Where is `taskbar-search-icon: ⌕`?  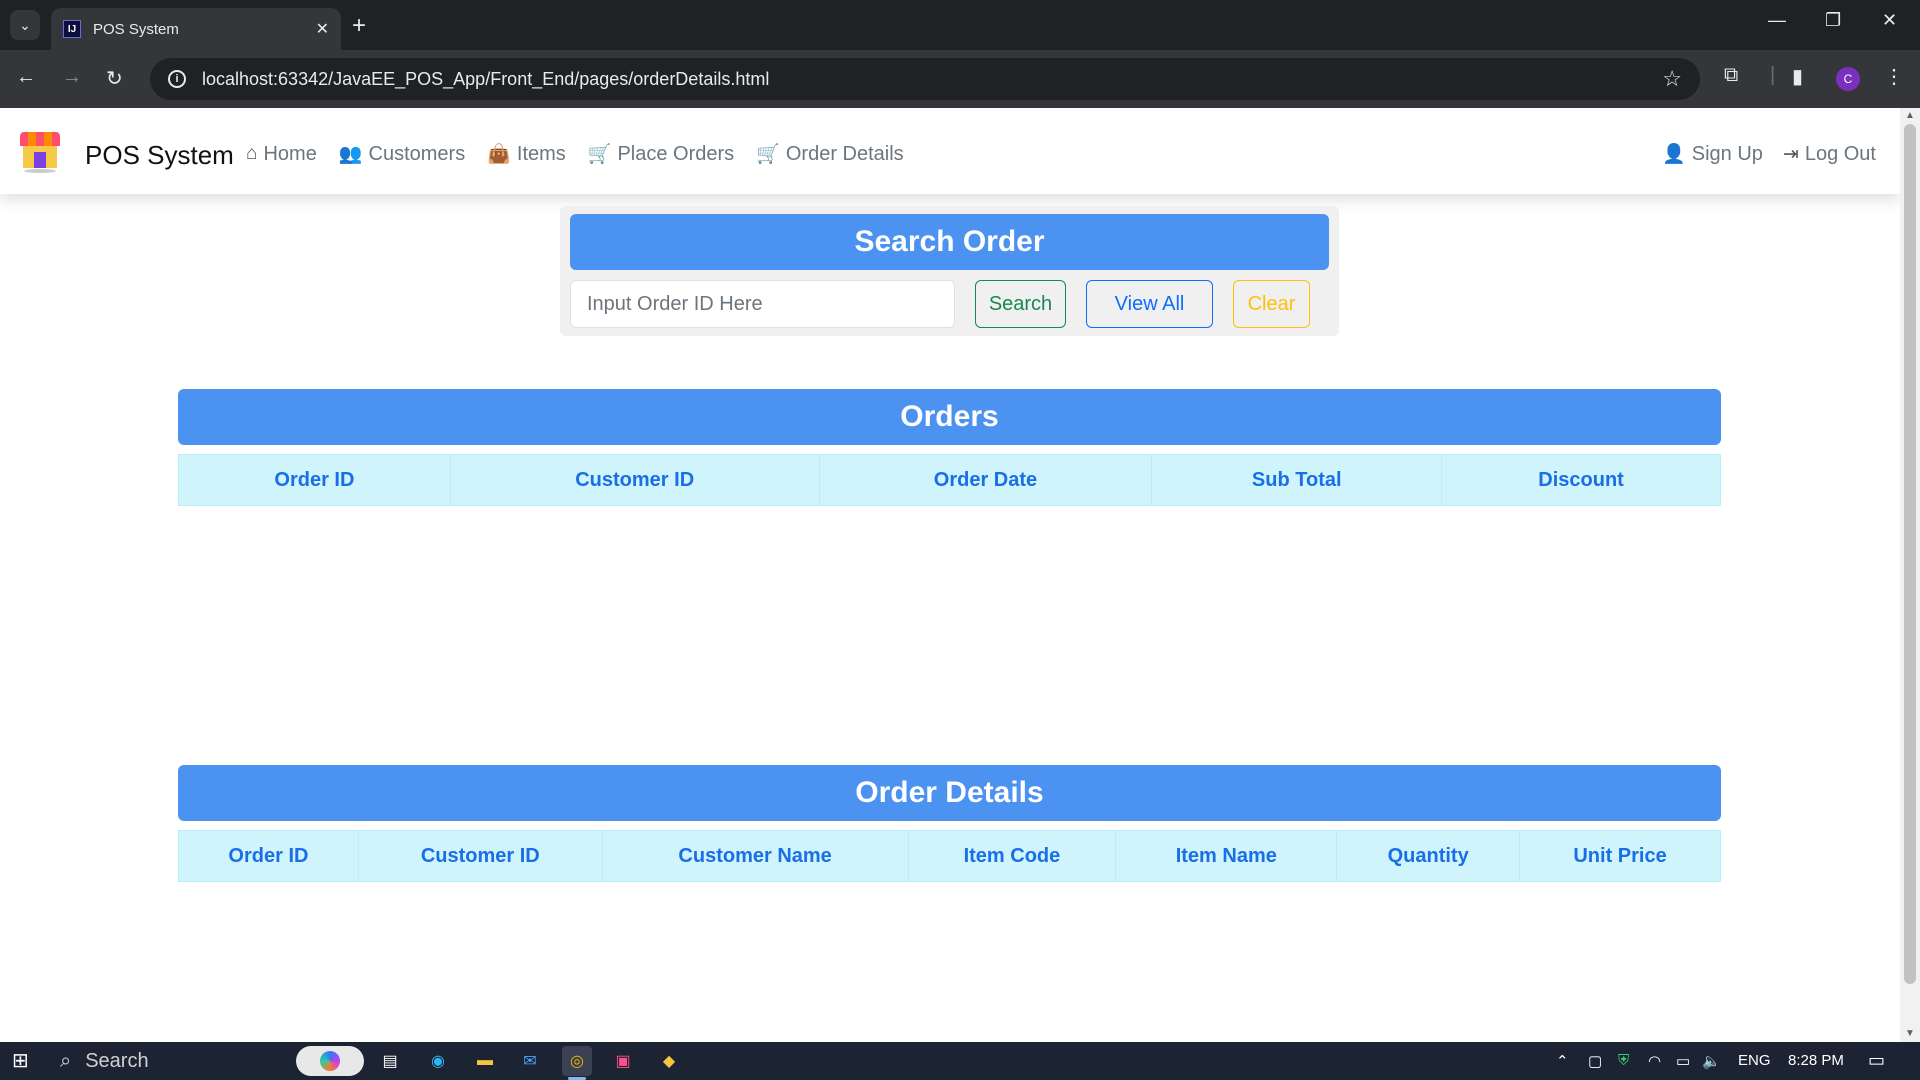 taskbar-search-icon: ⌕ is located at coordinates (66, 1060).